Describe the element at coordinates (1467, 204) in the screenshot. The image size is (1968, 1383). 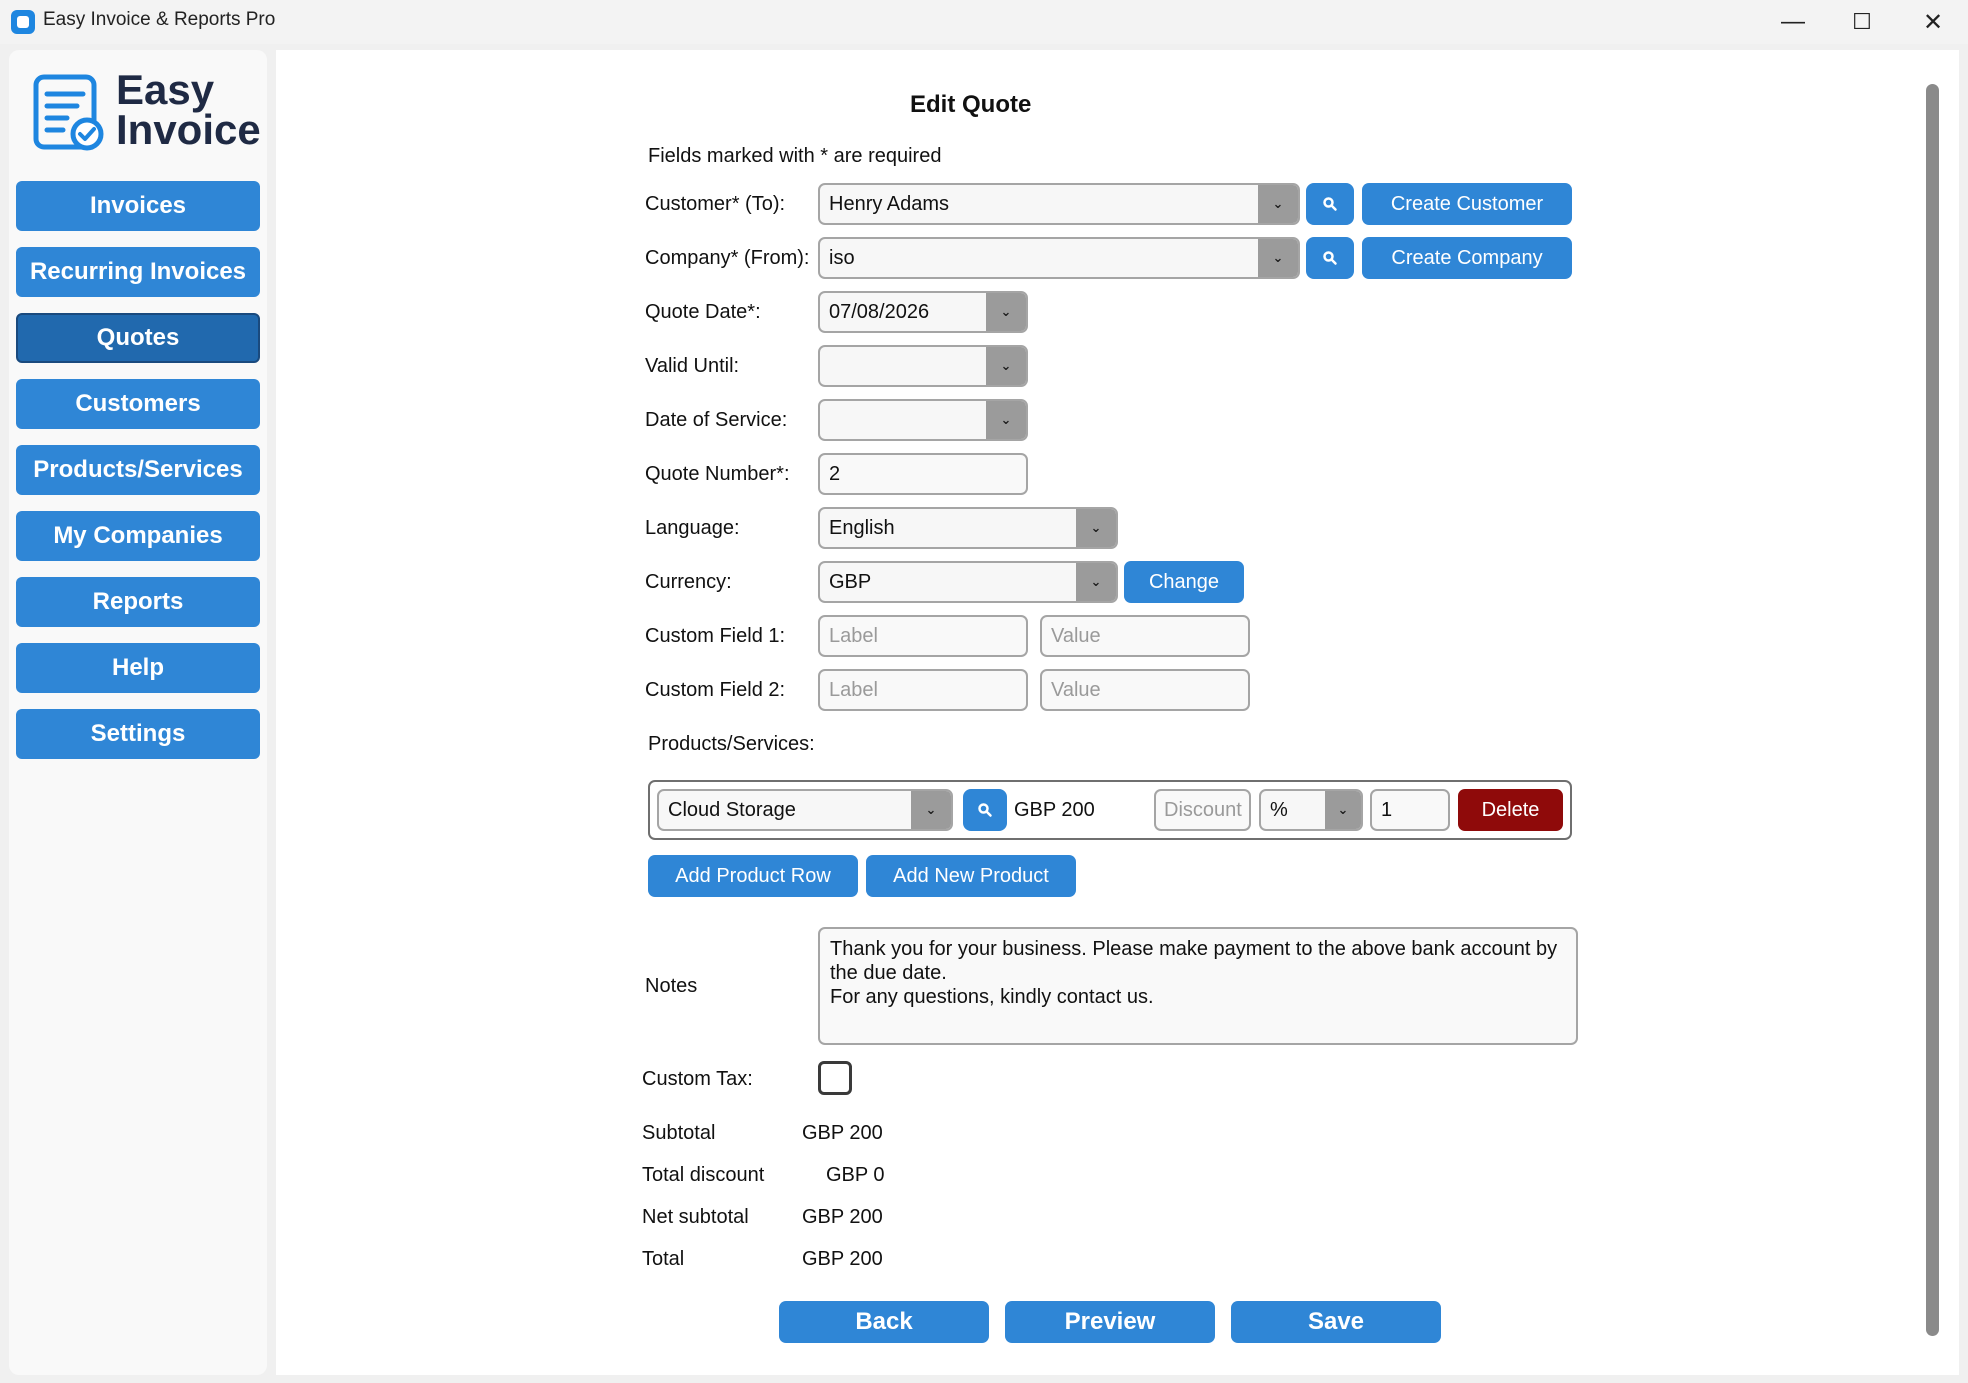
I see `create-customer-button: Create Customer` at that location.